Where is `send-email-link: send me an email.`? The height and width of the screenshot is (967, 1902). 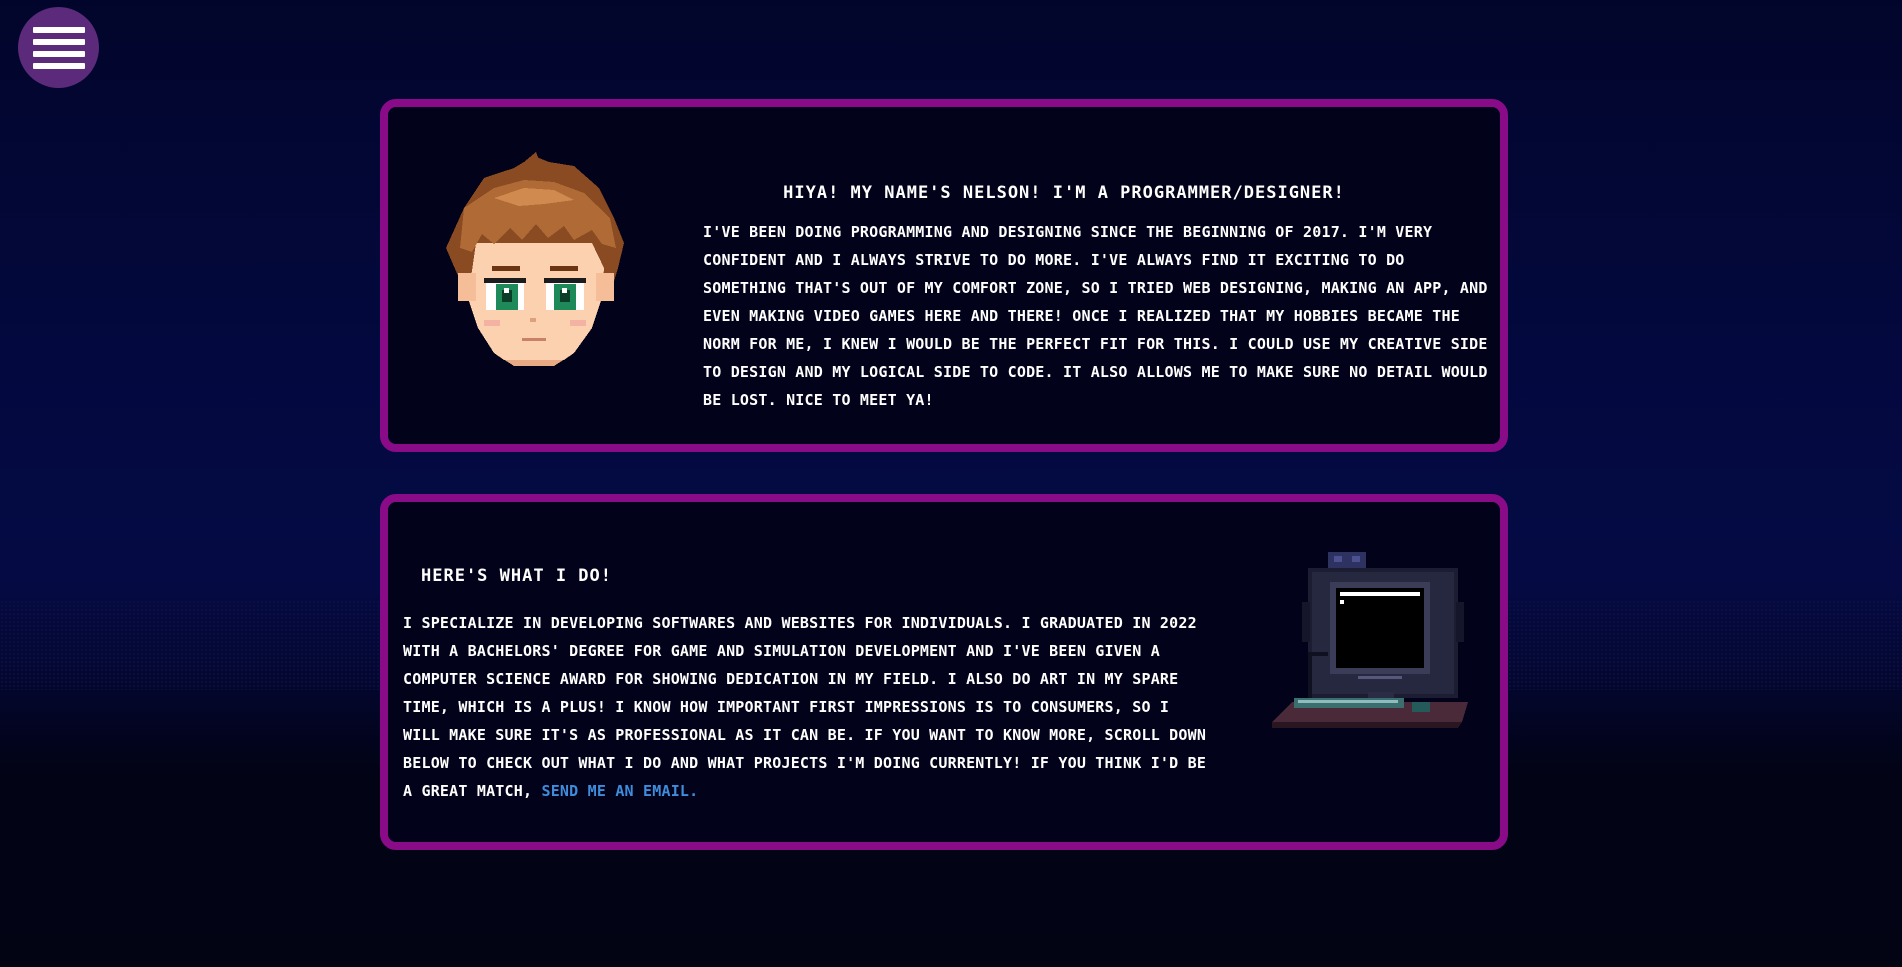 send-email-link: send me an email. is located at coordinates (619, 791).